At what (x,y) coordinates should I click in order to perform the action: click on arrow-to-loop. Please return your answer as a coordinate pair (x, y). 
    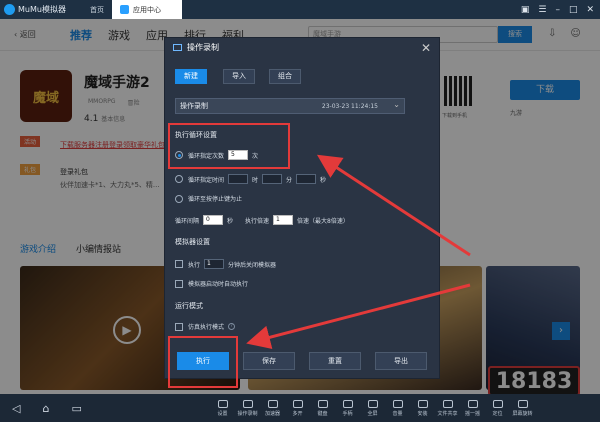
    Looking at the image, I should click on (393, 205).